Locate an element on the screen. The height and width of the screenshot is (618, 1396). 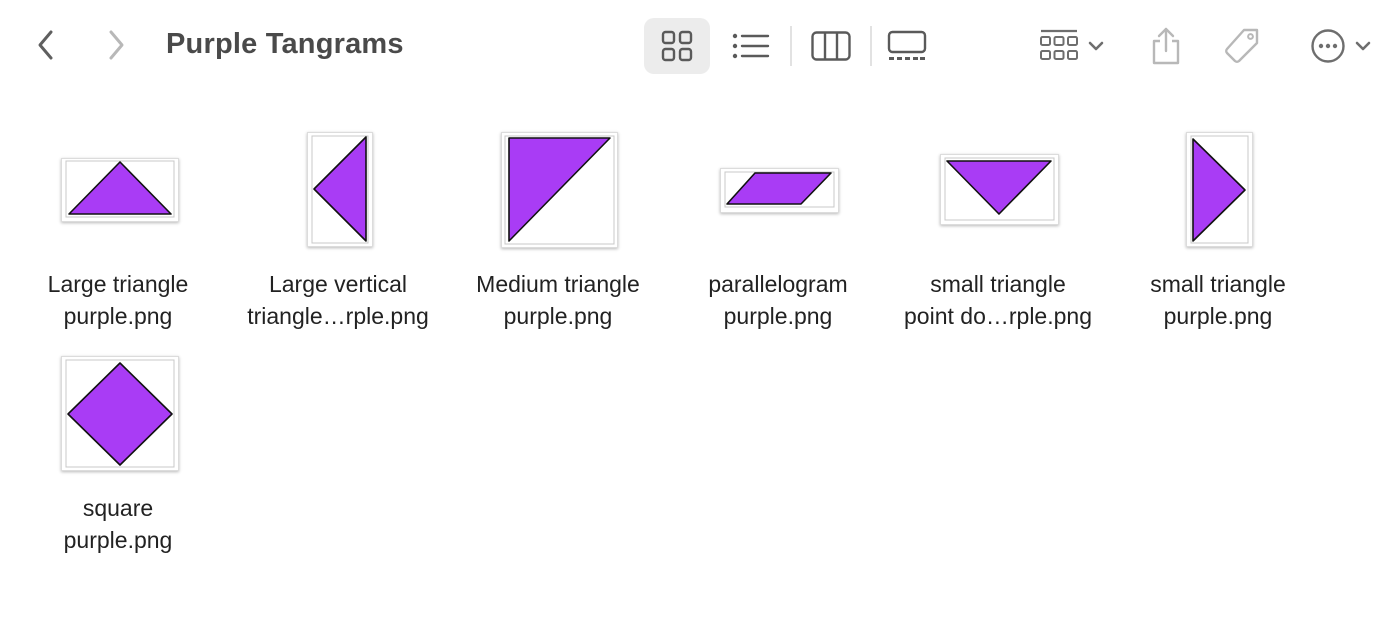
forward-button is located at coordinates (116, 45).